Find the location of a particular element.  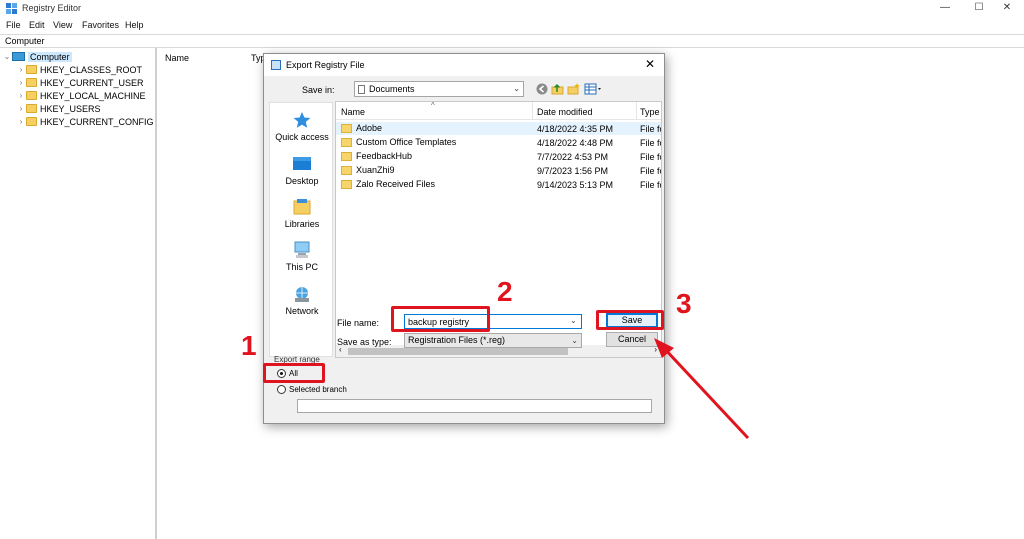

menu-view: View is located at coordinates (62, 25).